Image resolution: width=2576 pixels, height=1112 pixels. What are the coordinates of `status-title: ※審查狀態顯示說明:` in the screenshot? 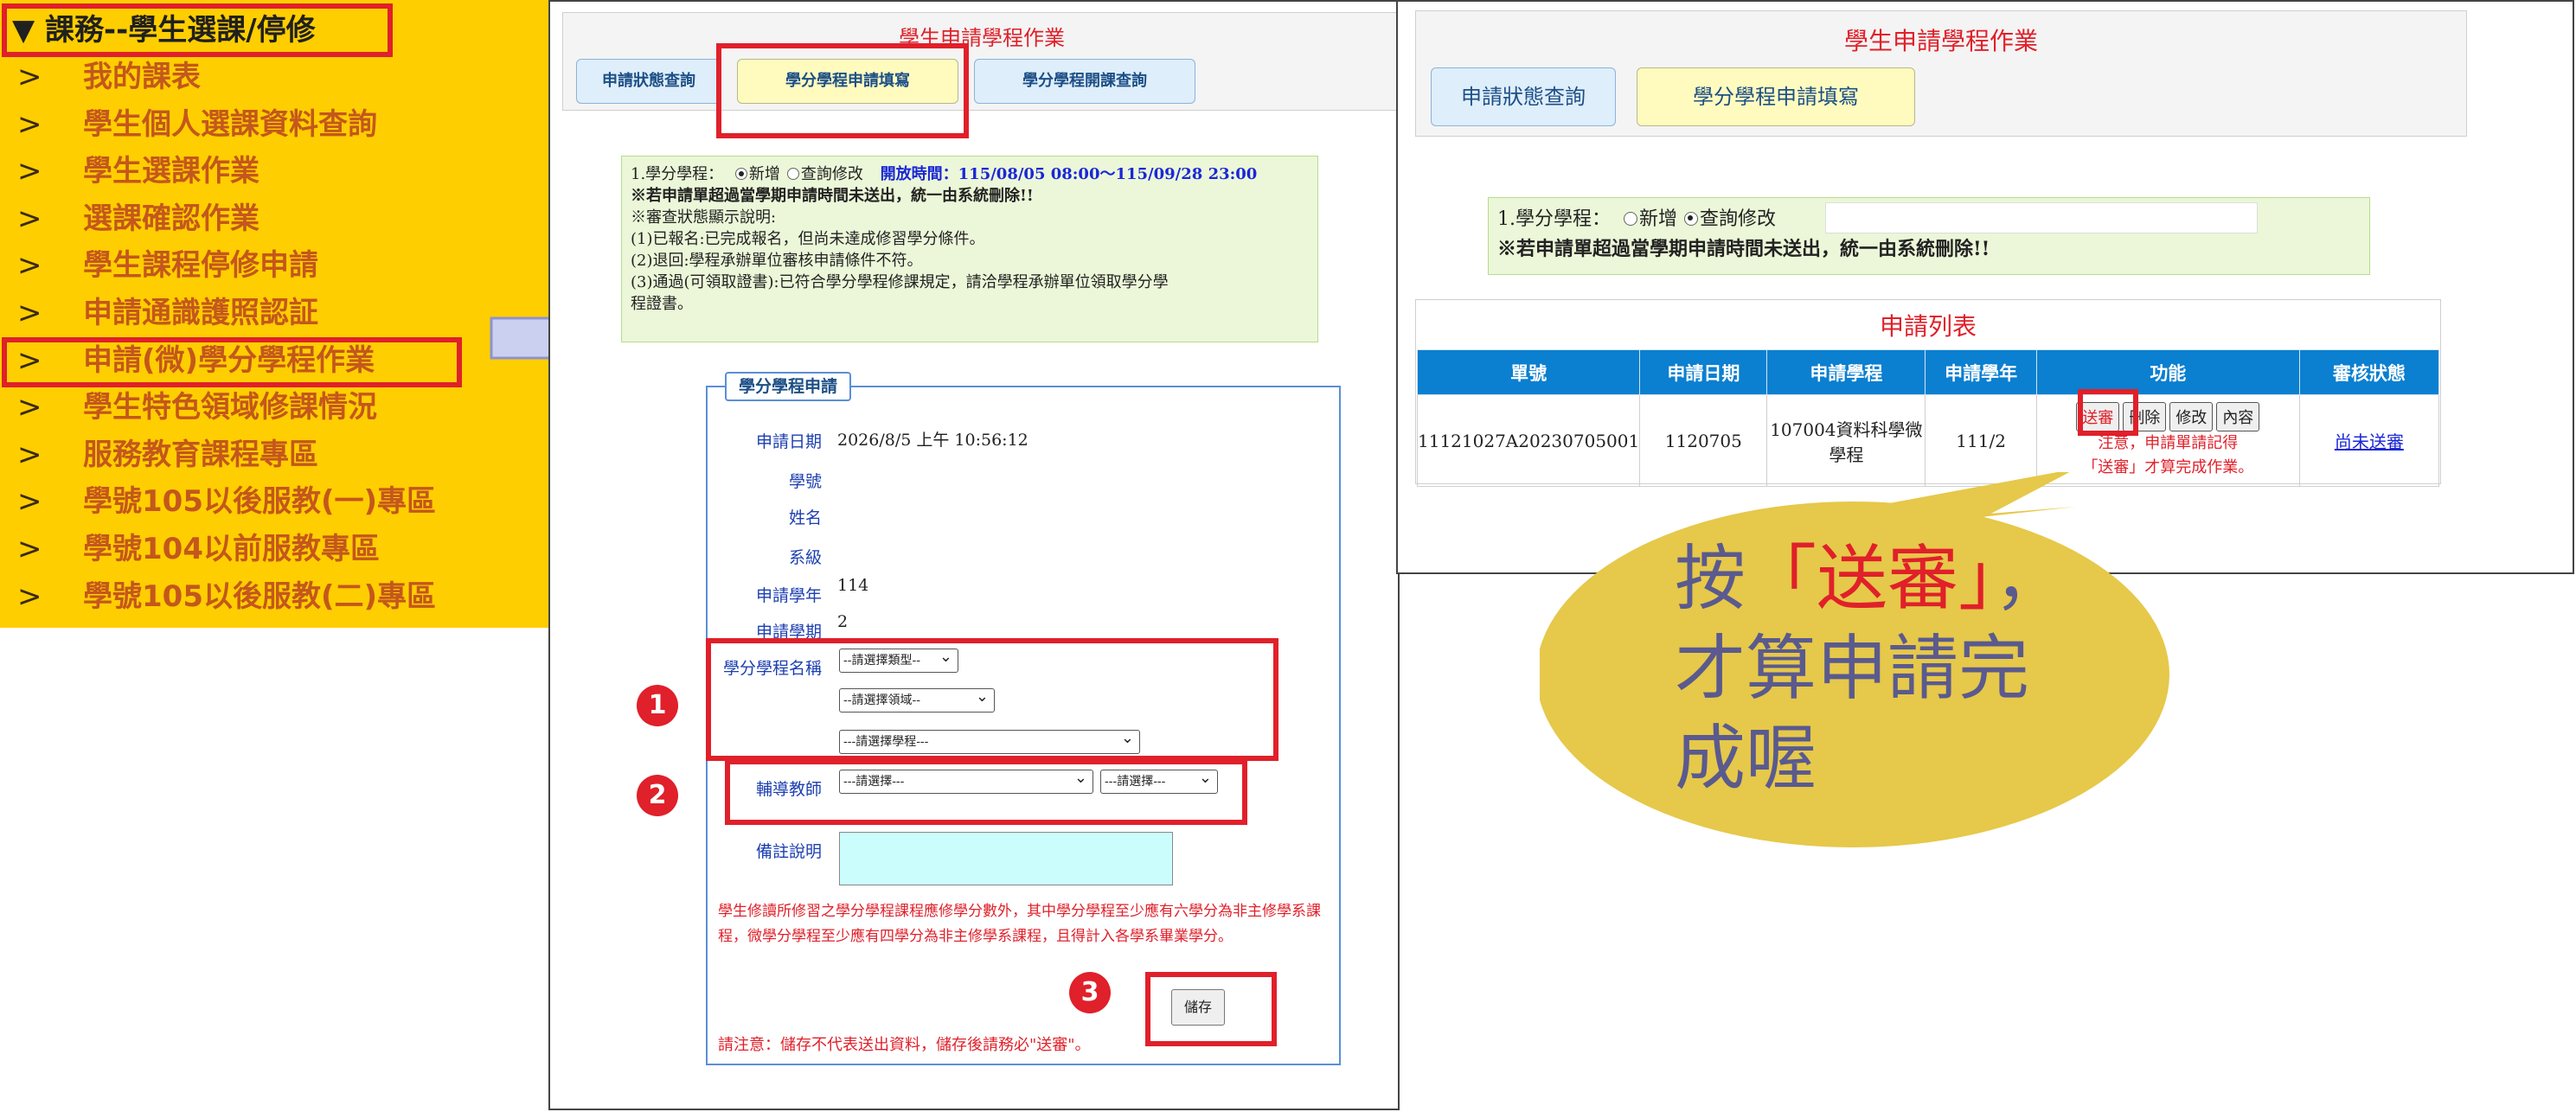 It's located at (704, 217).